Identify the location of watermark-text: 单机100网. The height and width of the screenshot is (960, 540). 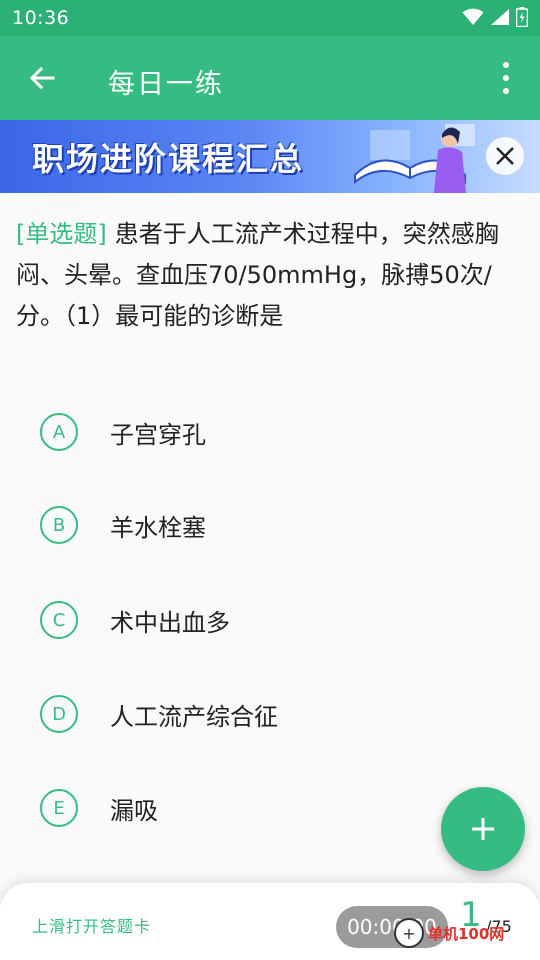
(466, 933).